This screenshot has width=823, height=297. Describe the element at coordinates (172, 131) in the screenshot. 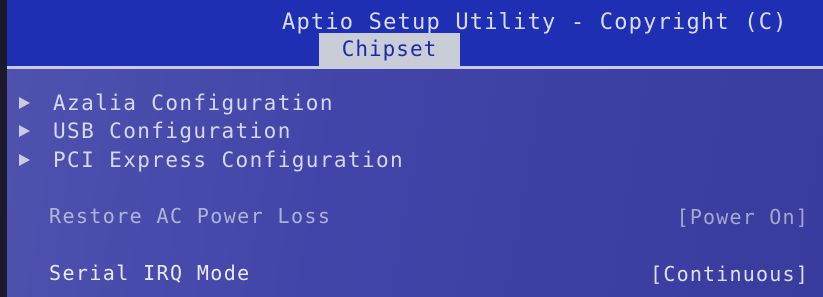

I see `menu-item-label: USB Configuration` at that location.